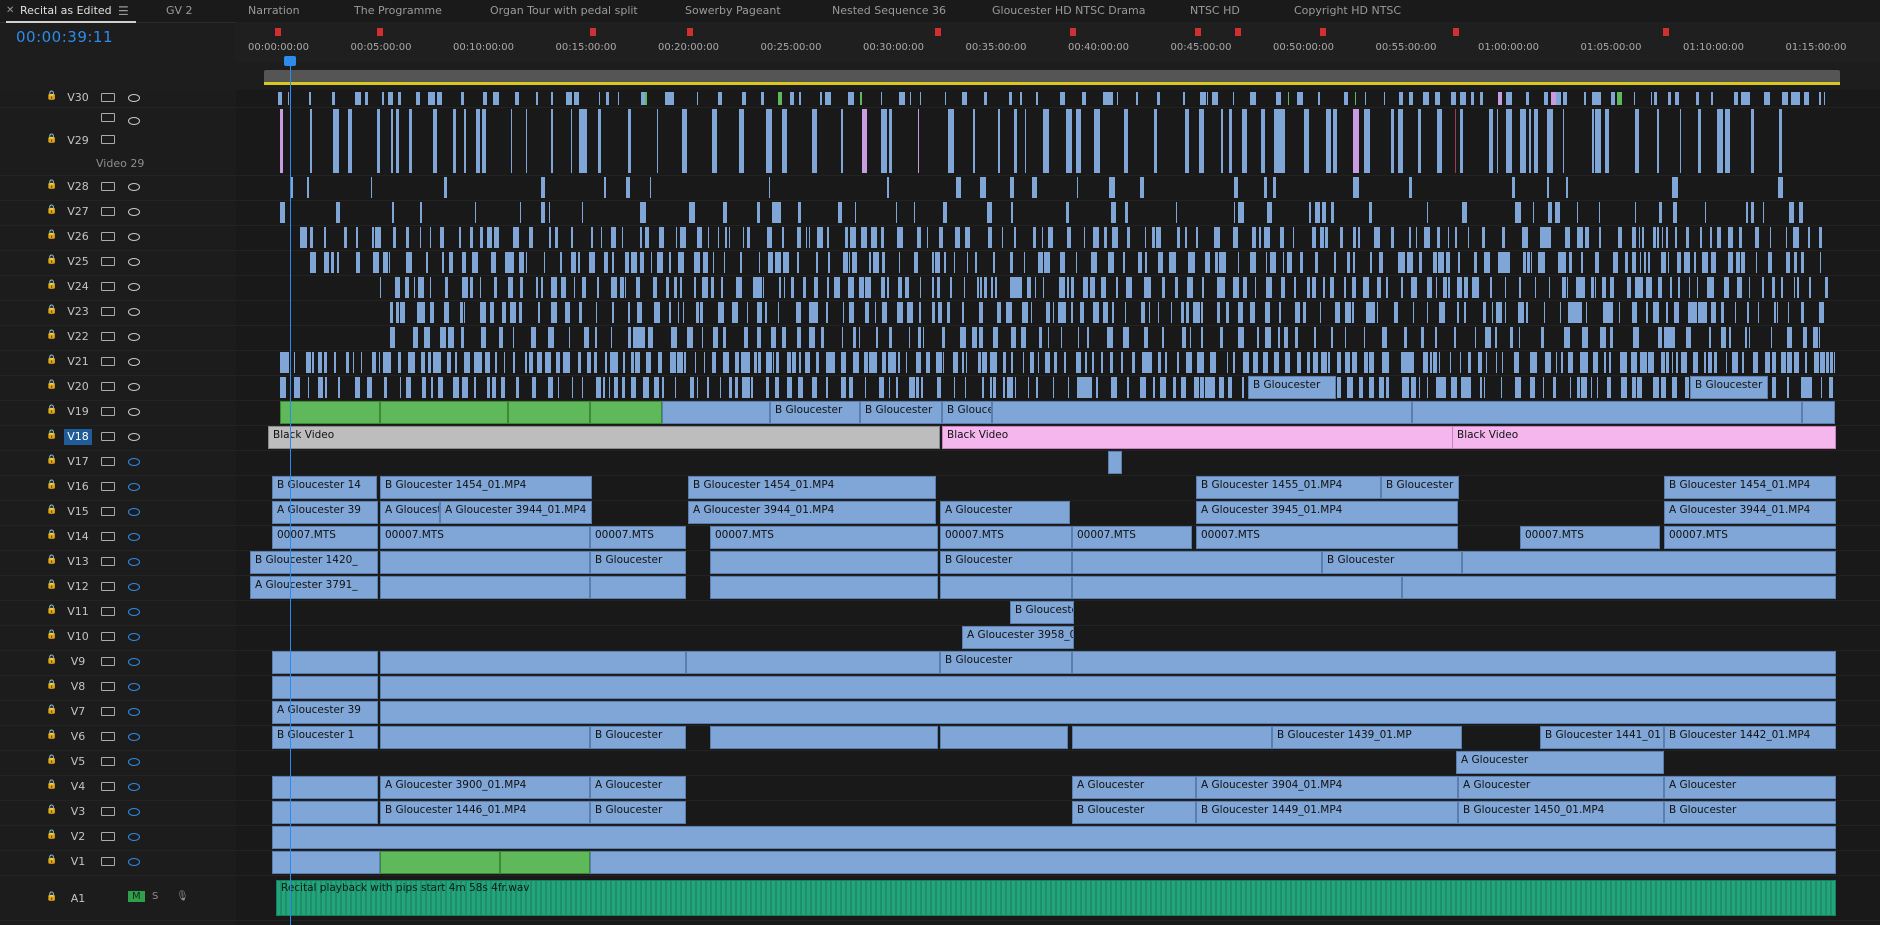 The height and width of the screenshot is (925, 1880). What do you see at coordinates (78, 387) in the screenshot?
I see `track-name: V20` at bounding box center [78, 387].